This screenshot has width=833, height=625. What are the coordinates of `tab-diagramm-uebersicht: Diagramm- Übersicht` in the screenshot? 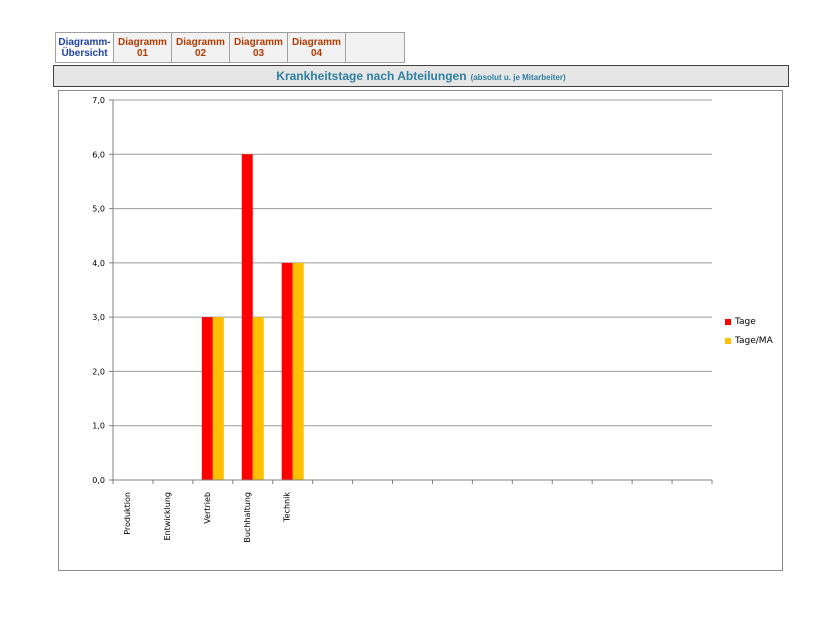 It's located at (85, 47).